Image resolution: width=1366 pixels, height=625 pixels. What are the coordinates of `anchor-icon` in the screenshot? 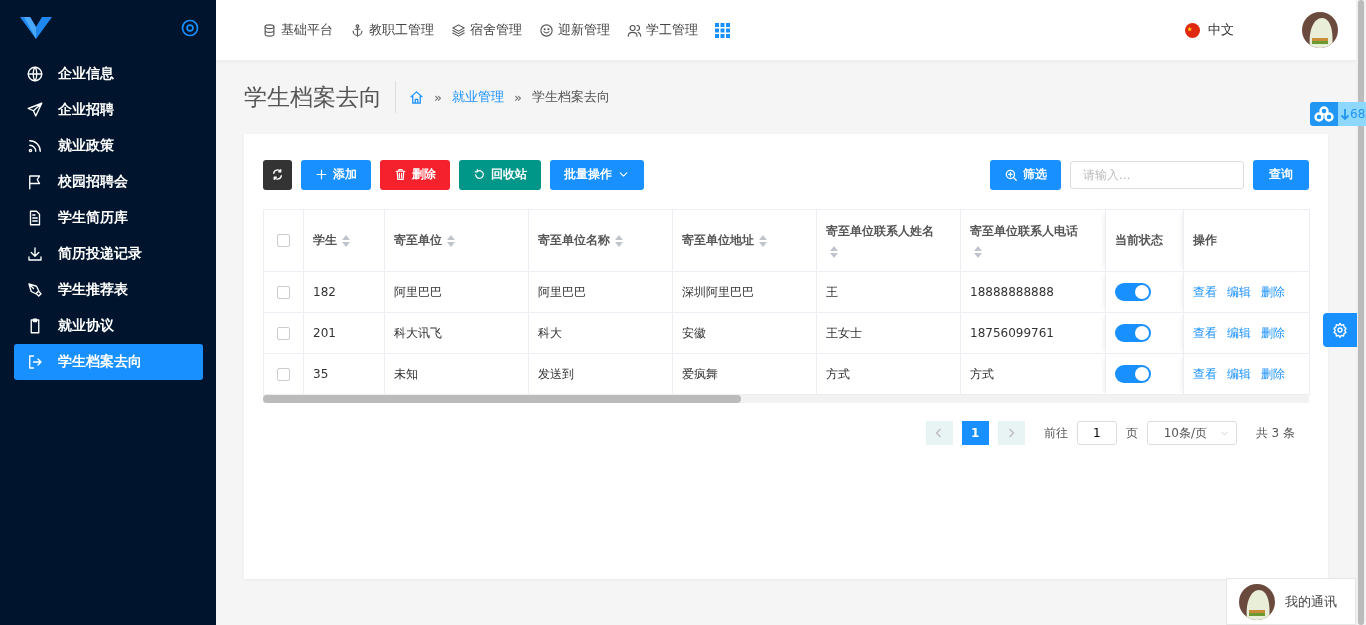 It's located at (357, 30).